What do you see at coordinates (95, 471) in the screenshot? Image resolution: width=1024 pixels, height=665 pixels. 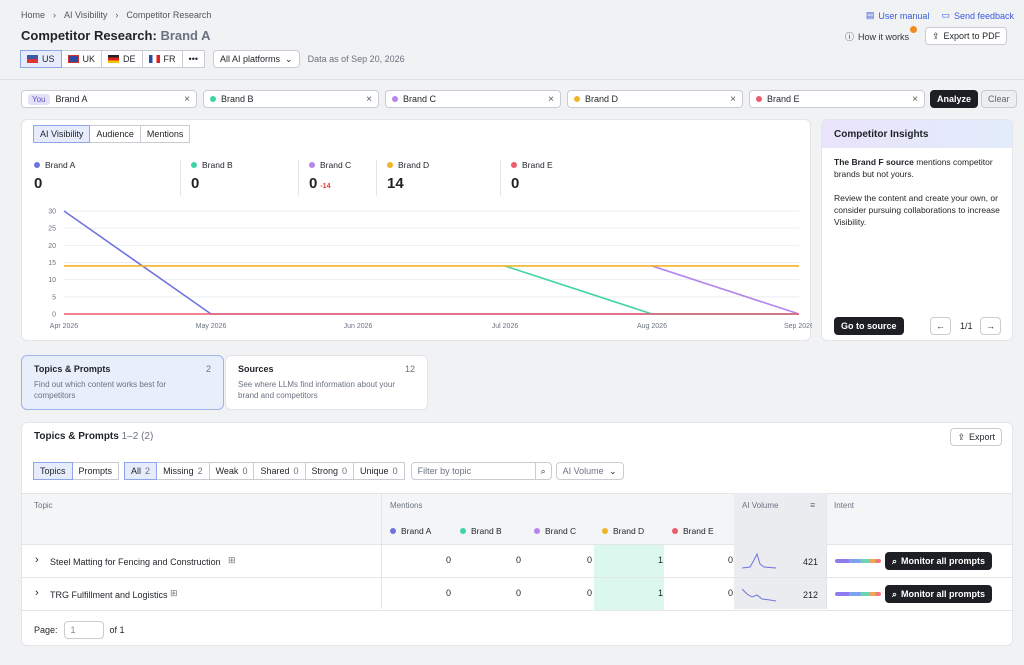 I see `tab-prompts: Prompts` at bounding box center [95, 471].